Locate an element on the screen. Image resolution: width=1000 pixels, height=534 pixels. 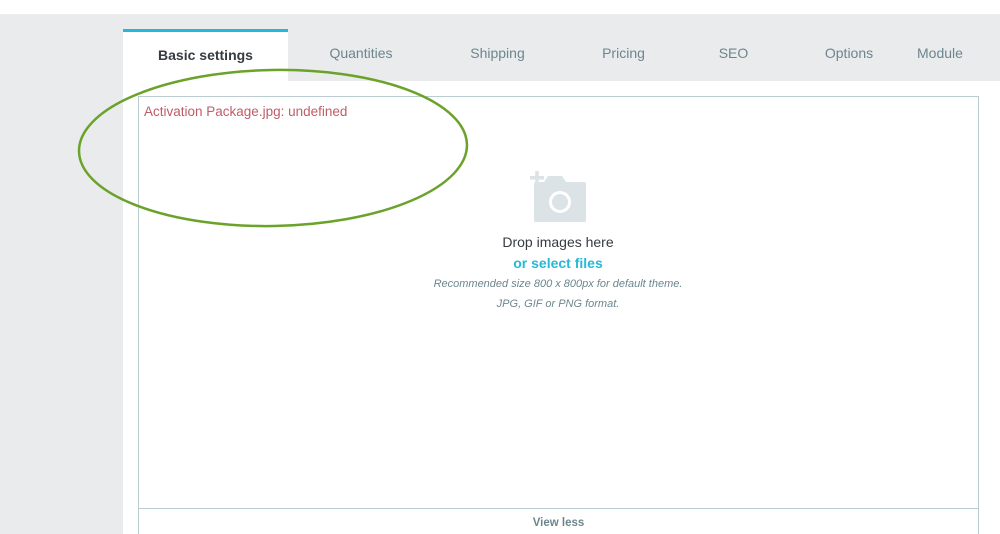
view-less-button: View less is located at coordinates (558, 521).